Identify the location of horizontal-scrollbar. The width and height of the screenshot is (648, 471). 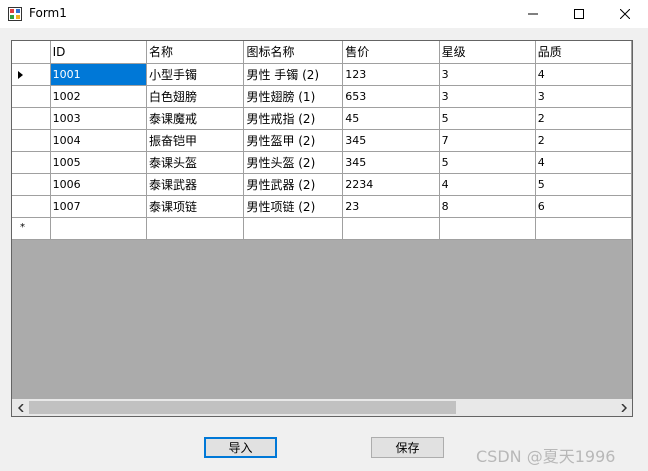
(322, 407).